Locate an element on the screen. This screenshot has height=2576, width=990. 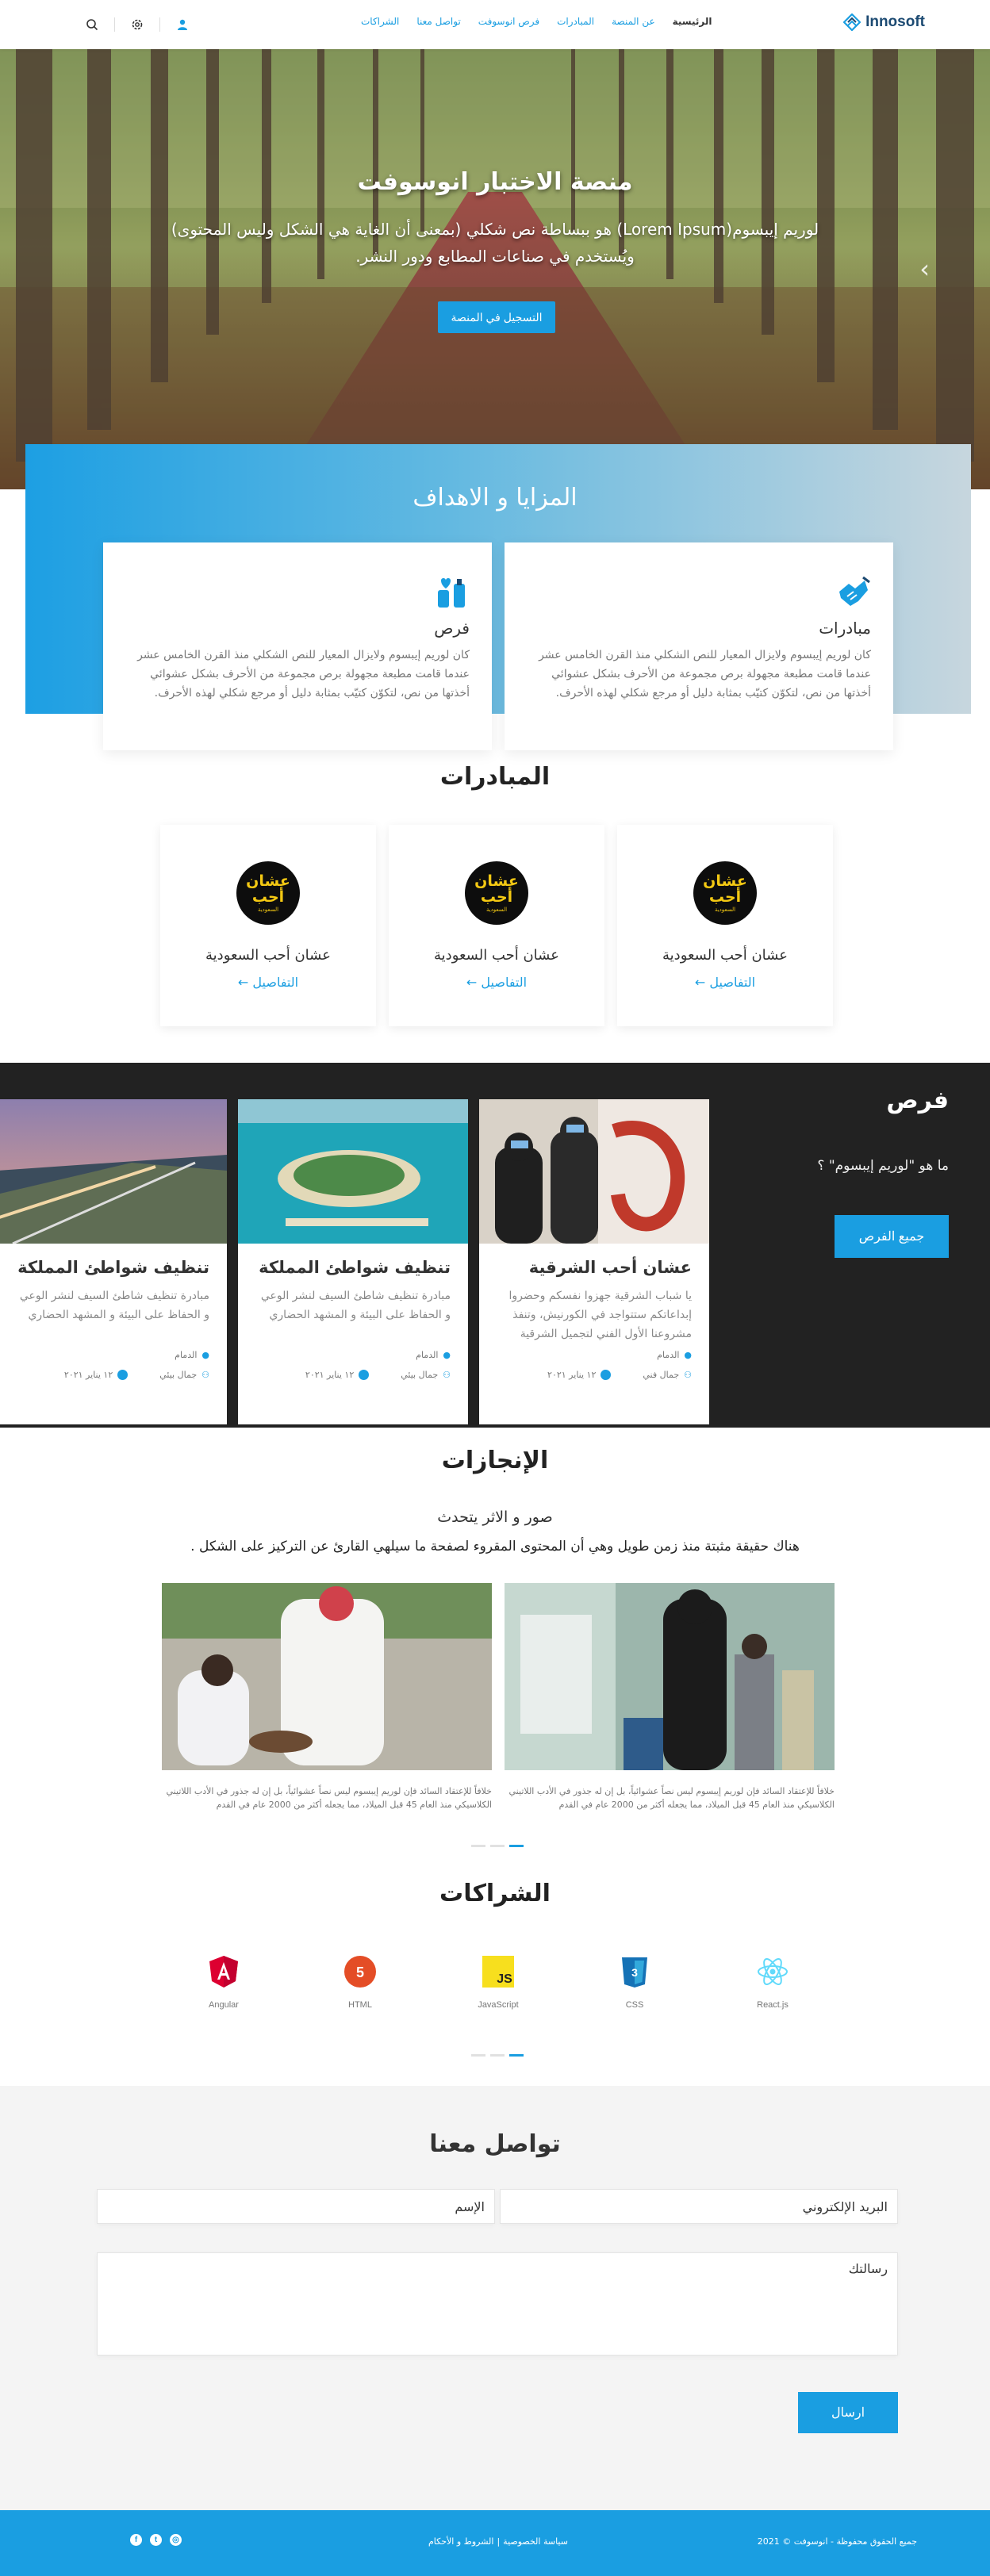
calendar-icon is located at coordinates (606, 1375).